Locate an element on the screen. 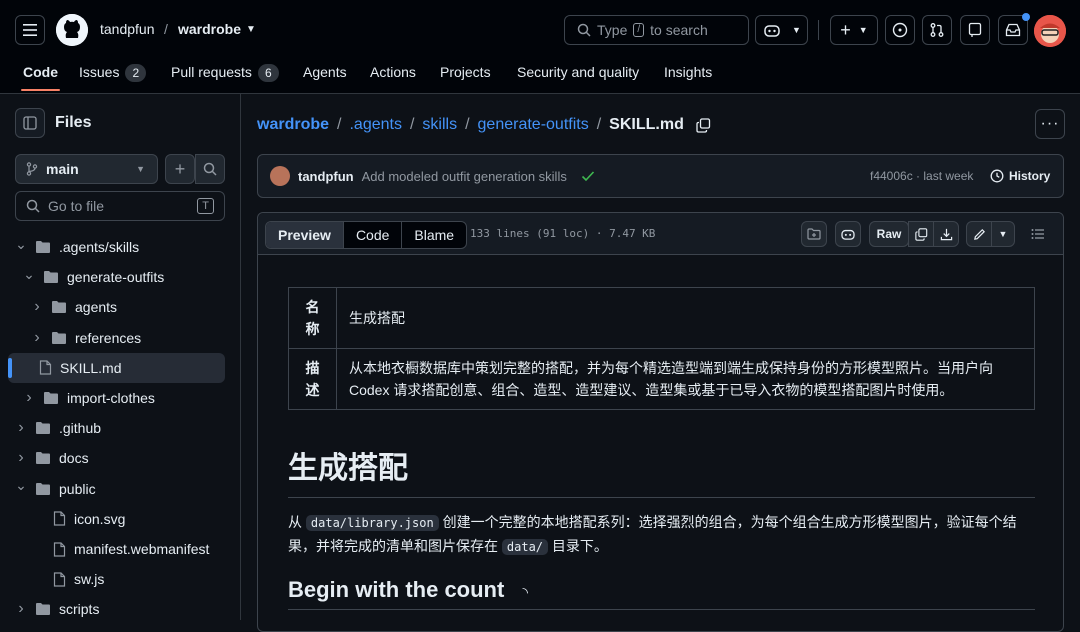  inline-code: data/library.json is located at coordinates (372, 523).